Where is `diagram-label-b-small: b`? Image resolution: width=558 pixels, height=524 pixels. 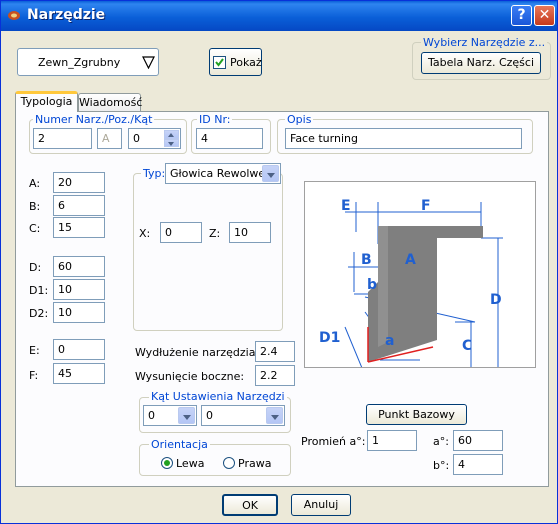 diagram-label-b-small: b is located at coordinates (372, 285).